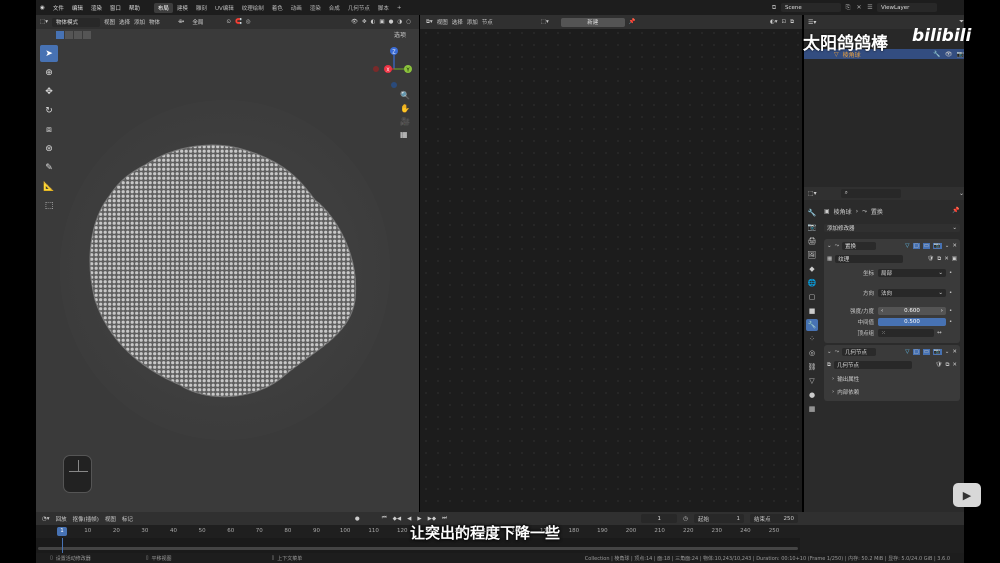  I want to click on timeline-menu-keying: 抠像(插帧), so click(86, 519).